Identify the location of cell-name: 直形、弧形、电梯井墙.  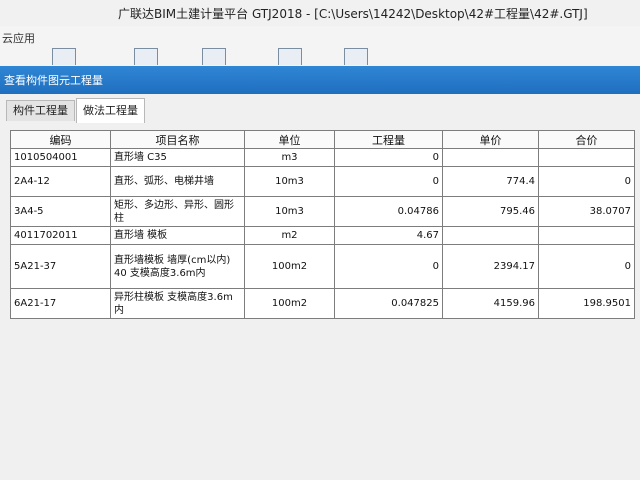
(177, 181).